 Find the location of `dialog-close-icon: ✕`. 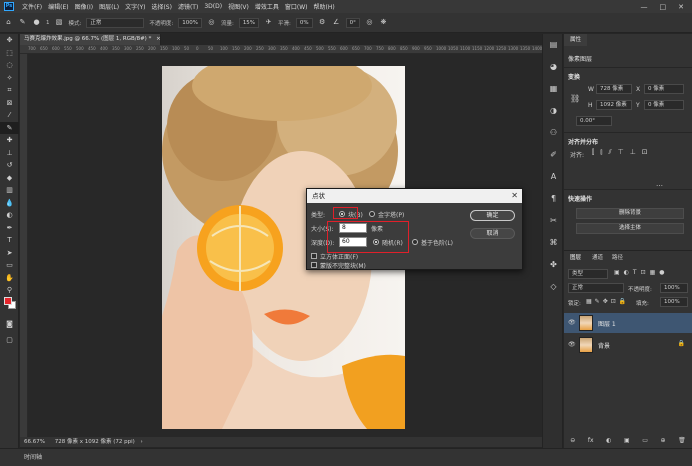

dialog-close-icon: ✕ is located at coordinates (514, 196).